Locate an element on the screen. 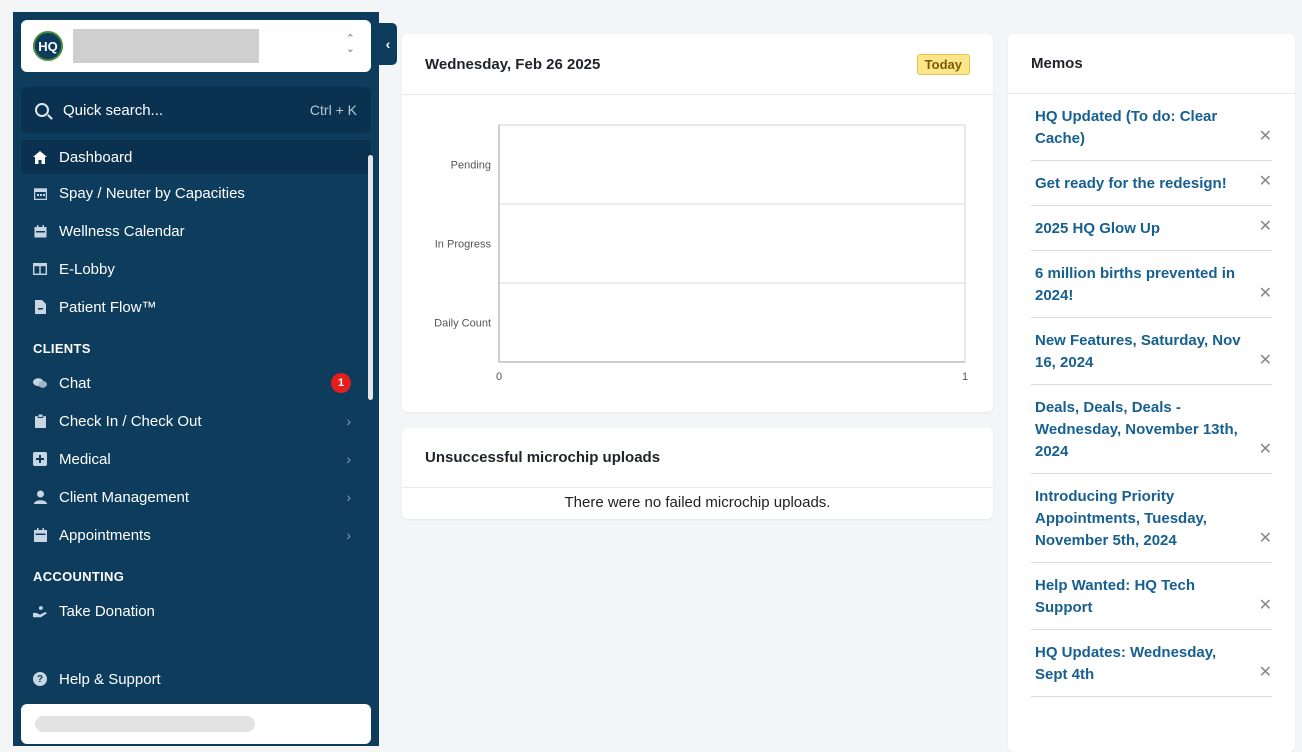 Image resolution: width=1302 pixels, height=752 pixels. sidebar-item-label: Patient Flow™ is located at coordinates (108, 307).